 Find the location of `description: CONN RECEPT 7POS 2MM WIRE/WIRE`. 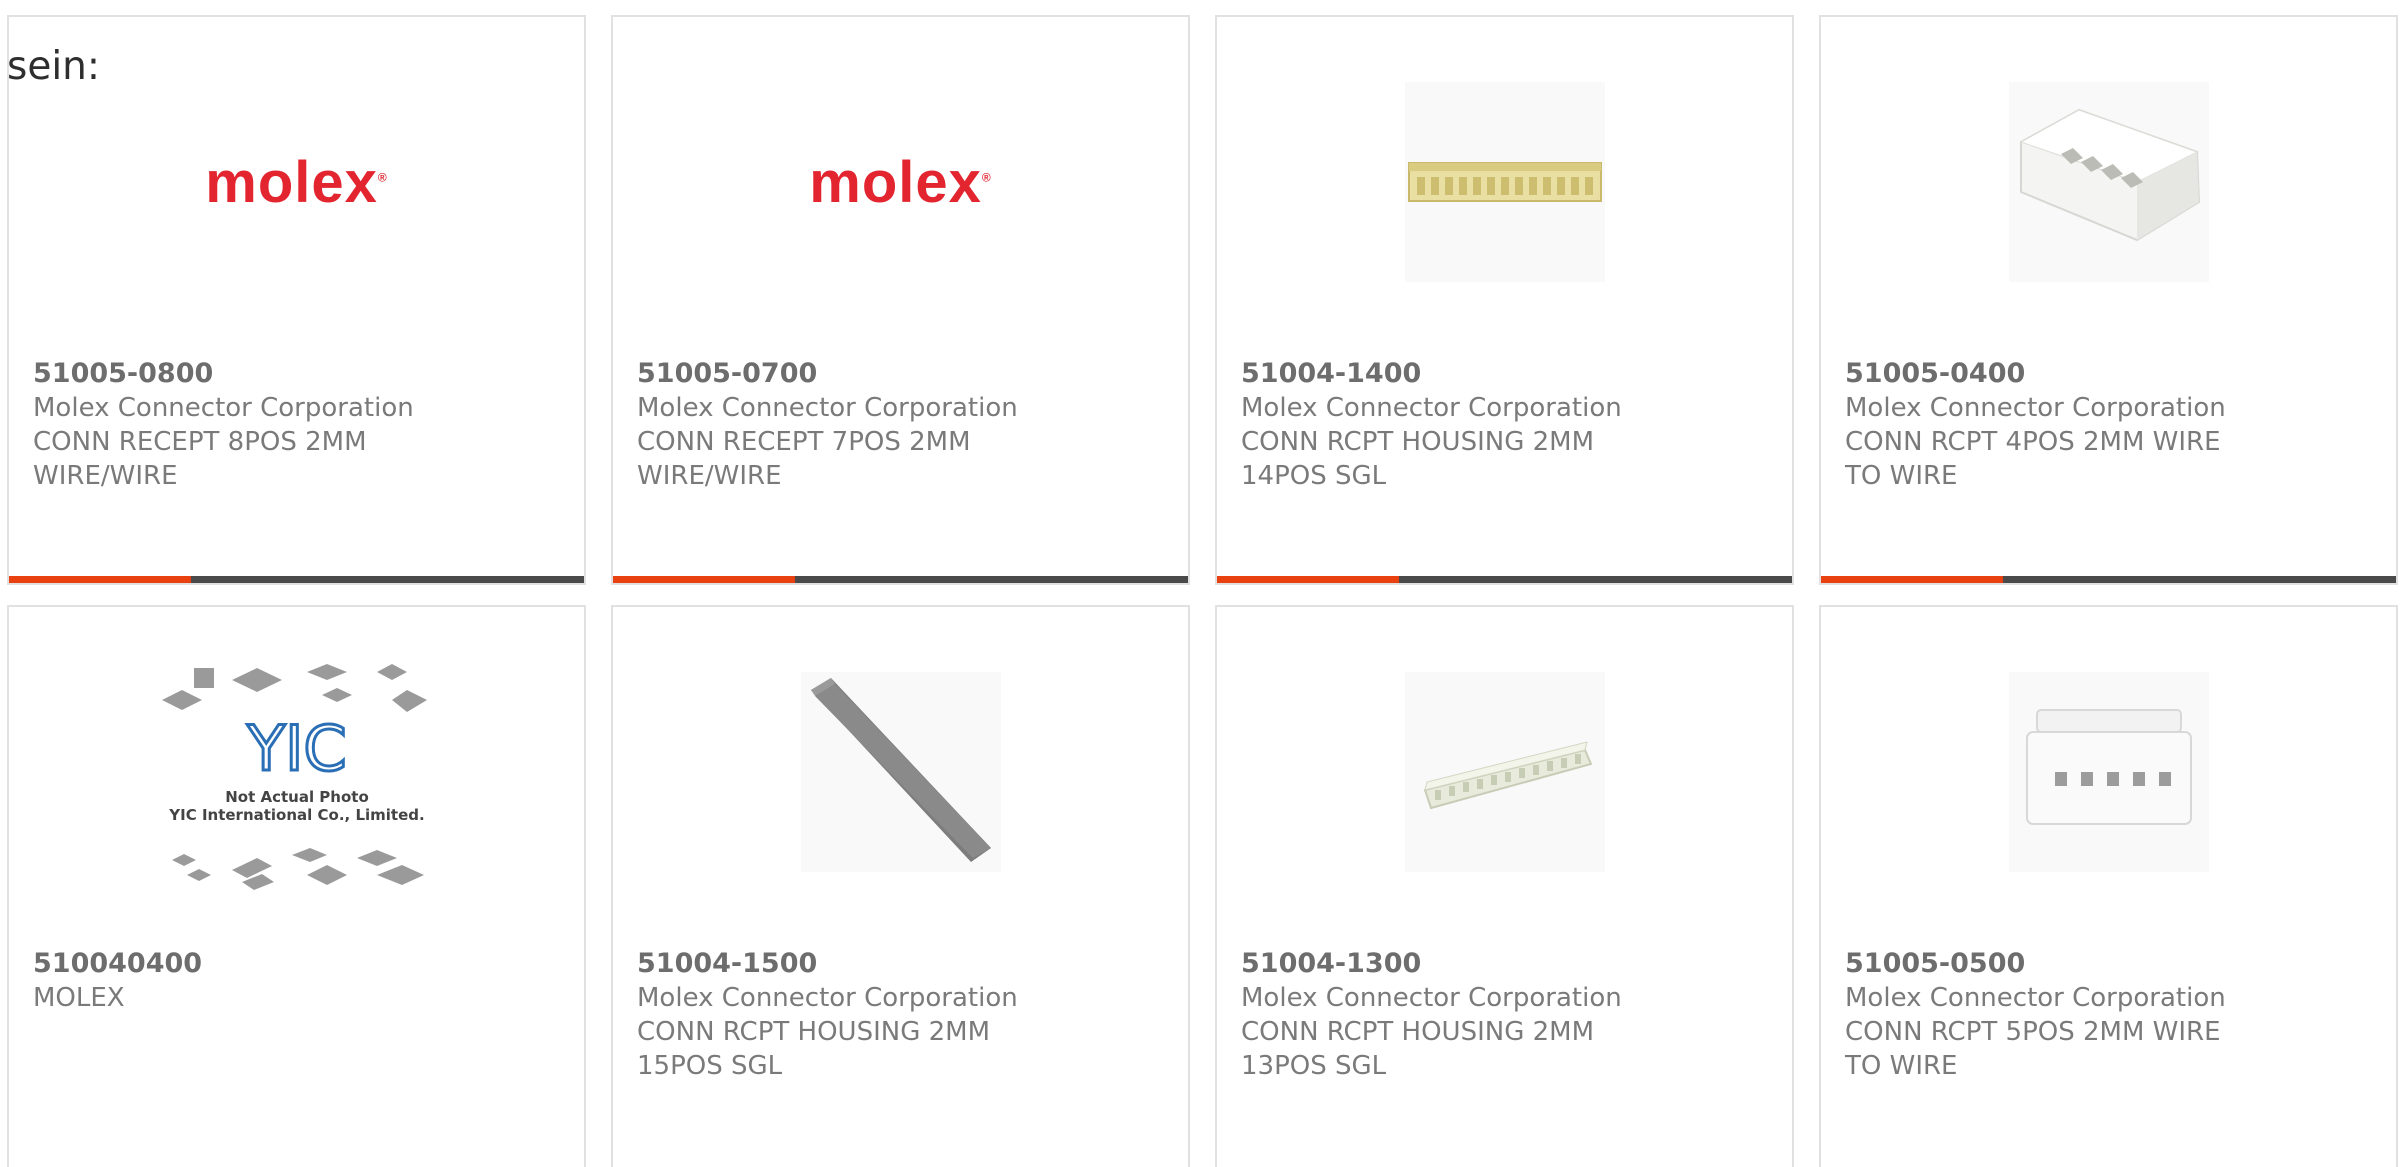

description: CONN RECEPT 7POS 2MM WIRE/WIRE is located at coordinates (804, 459).